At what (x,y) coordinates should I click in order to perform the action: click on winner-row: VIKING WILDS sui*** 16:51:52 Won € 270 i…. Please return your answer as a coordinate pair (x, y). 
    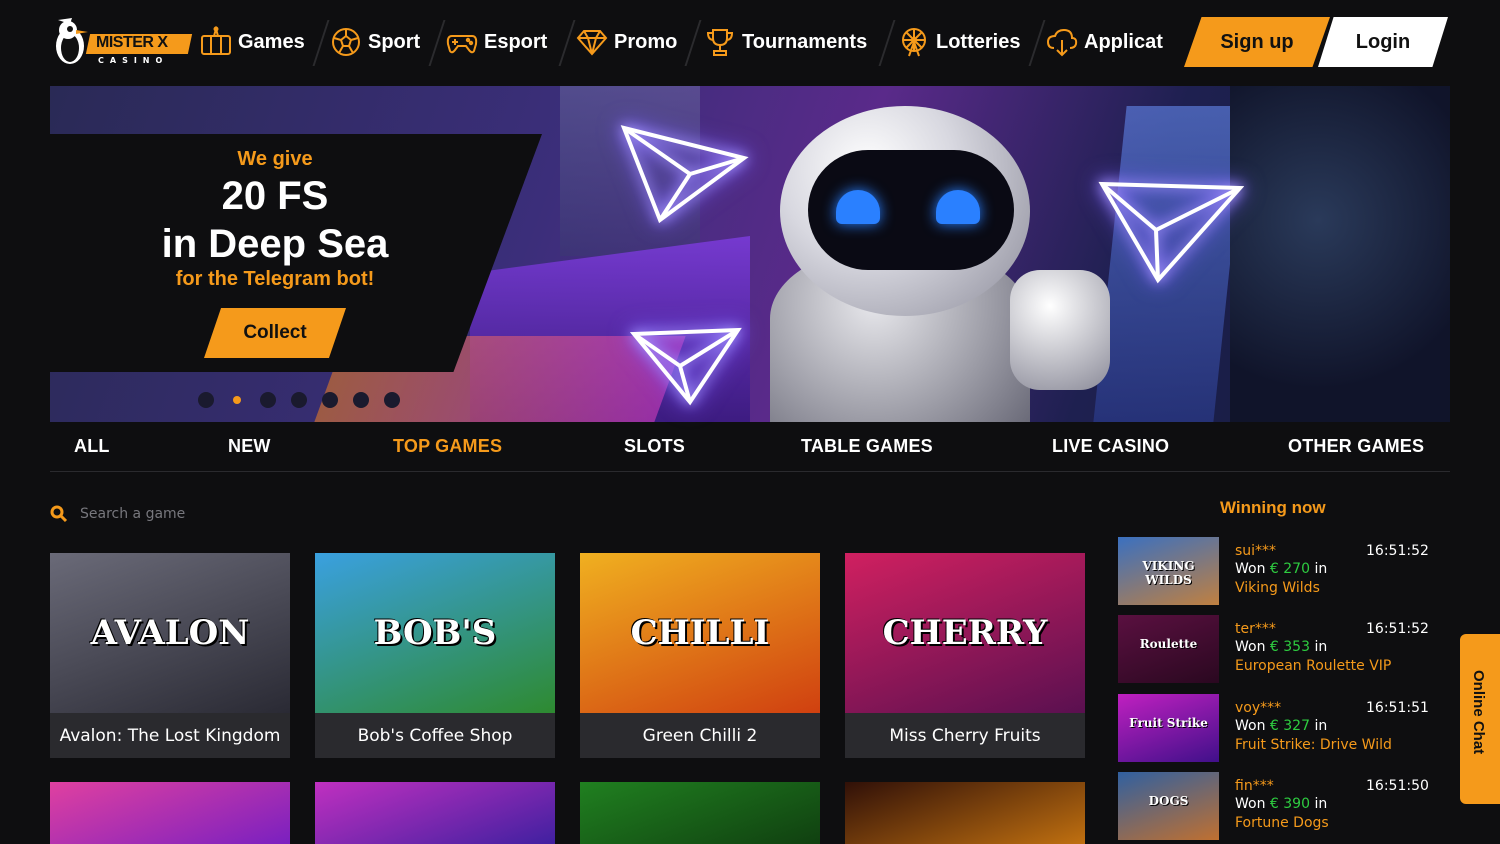
    Looking at the image, I should click on (1273, 572).